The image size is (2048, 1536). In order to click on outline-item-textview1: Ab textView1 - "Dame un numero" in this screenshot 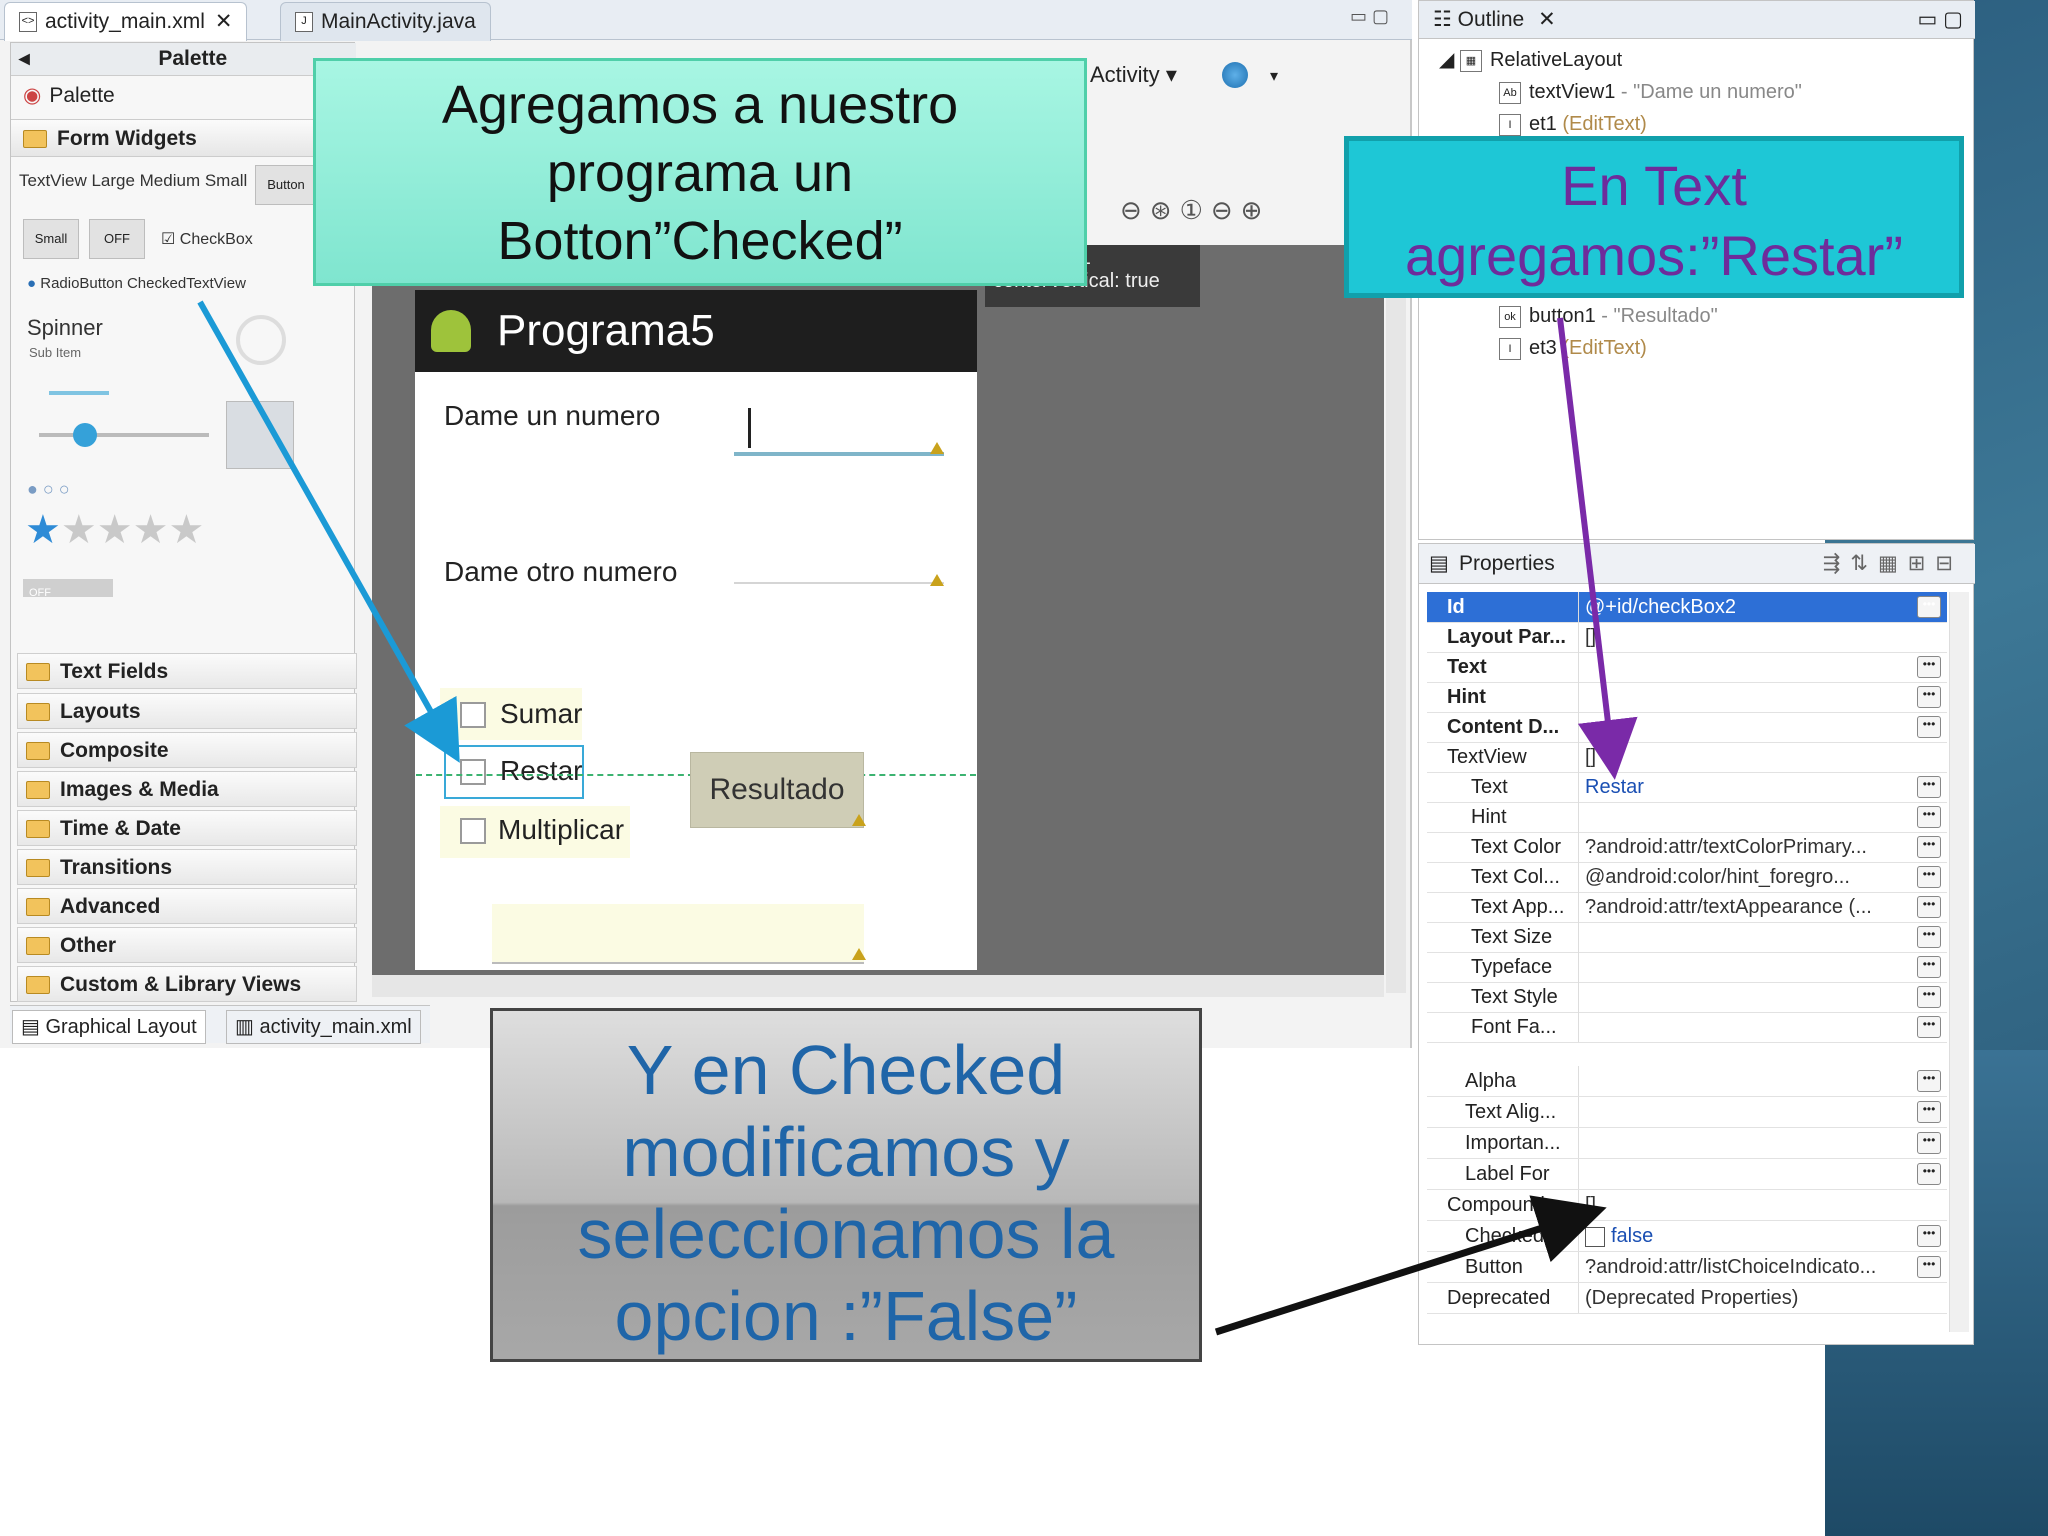, I will do `click(1650, 92)`.